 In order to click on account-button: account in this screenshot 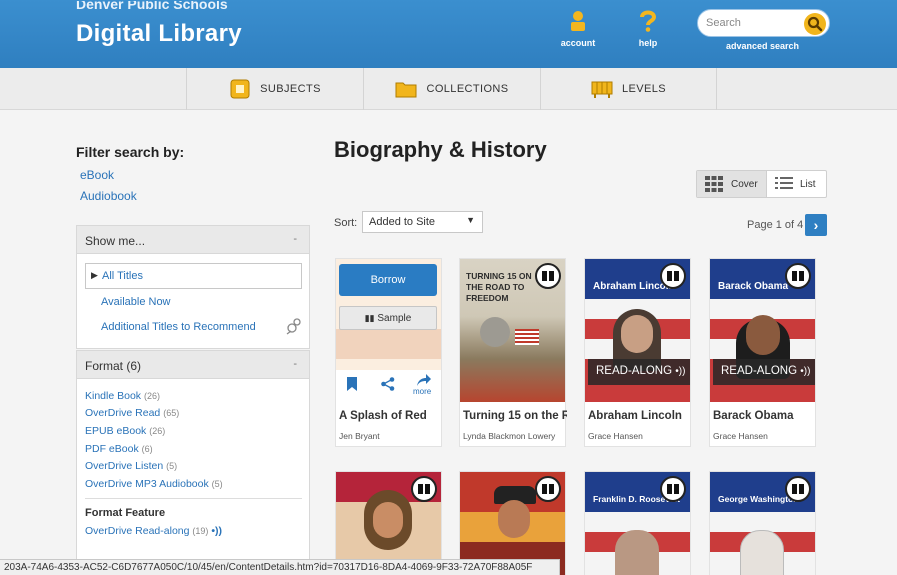, I will do `click(578, 29)`.